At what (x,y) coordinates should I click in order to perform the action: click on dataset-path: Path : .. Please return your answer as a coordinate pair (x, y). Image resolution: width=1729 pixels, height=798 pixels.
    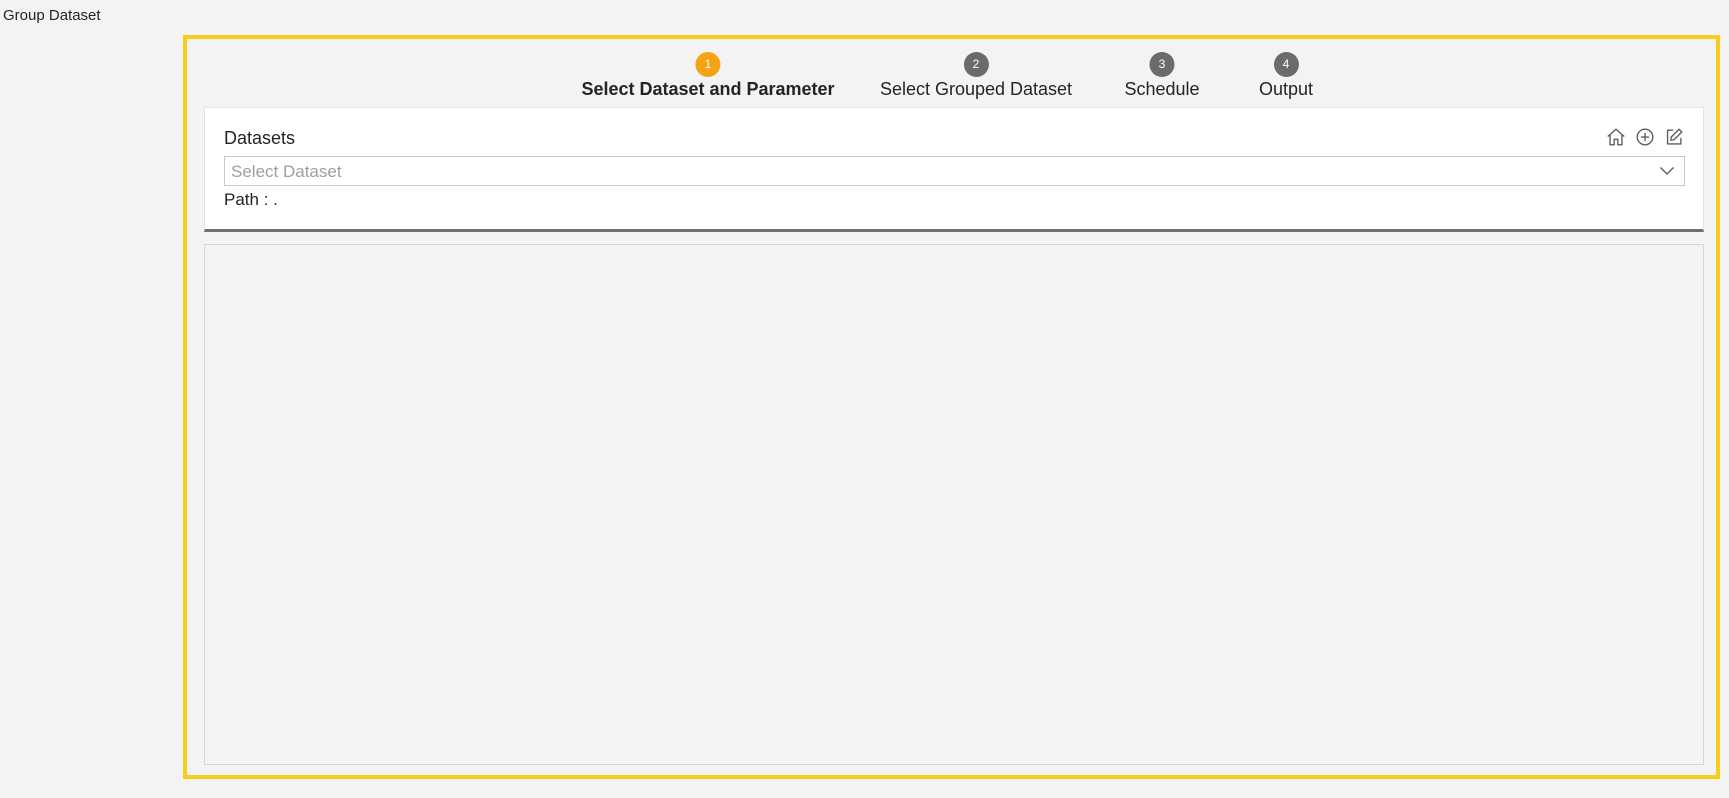
    Looking at the image, I should click on (251, 200).